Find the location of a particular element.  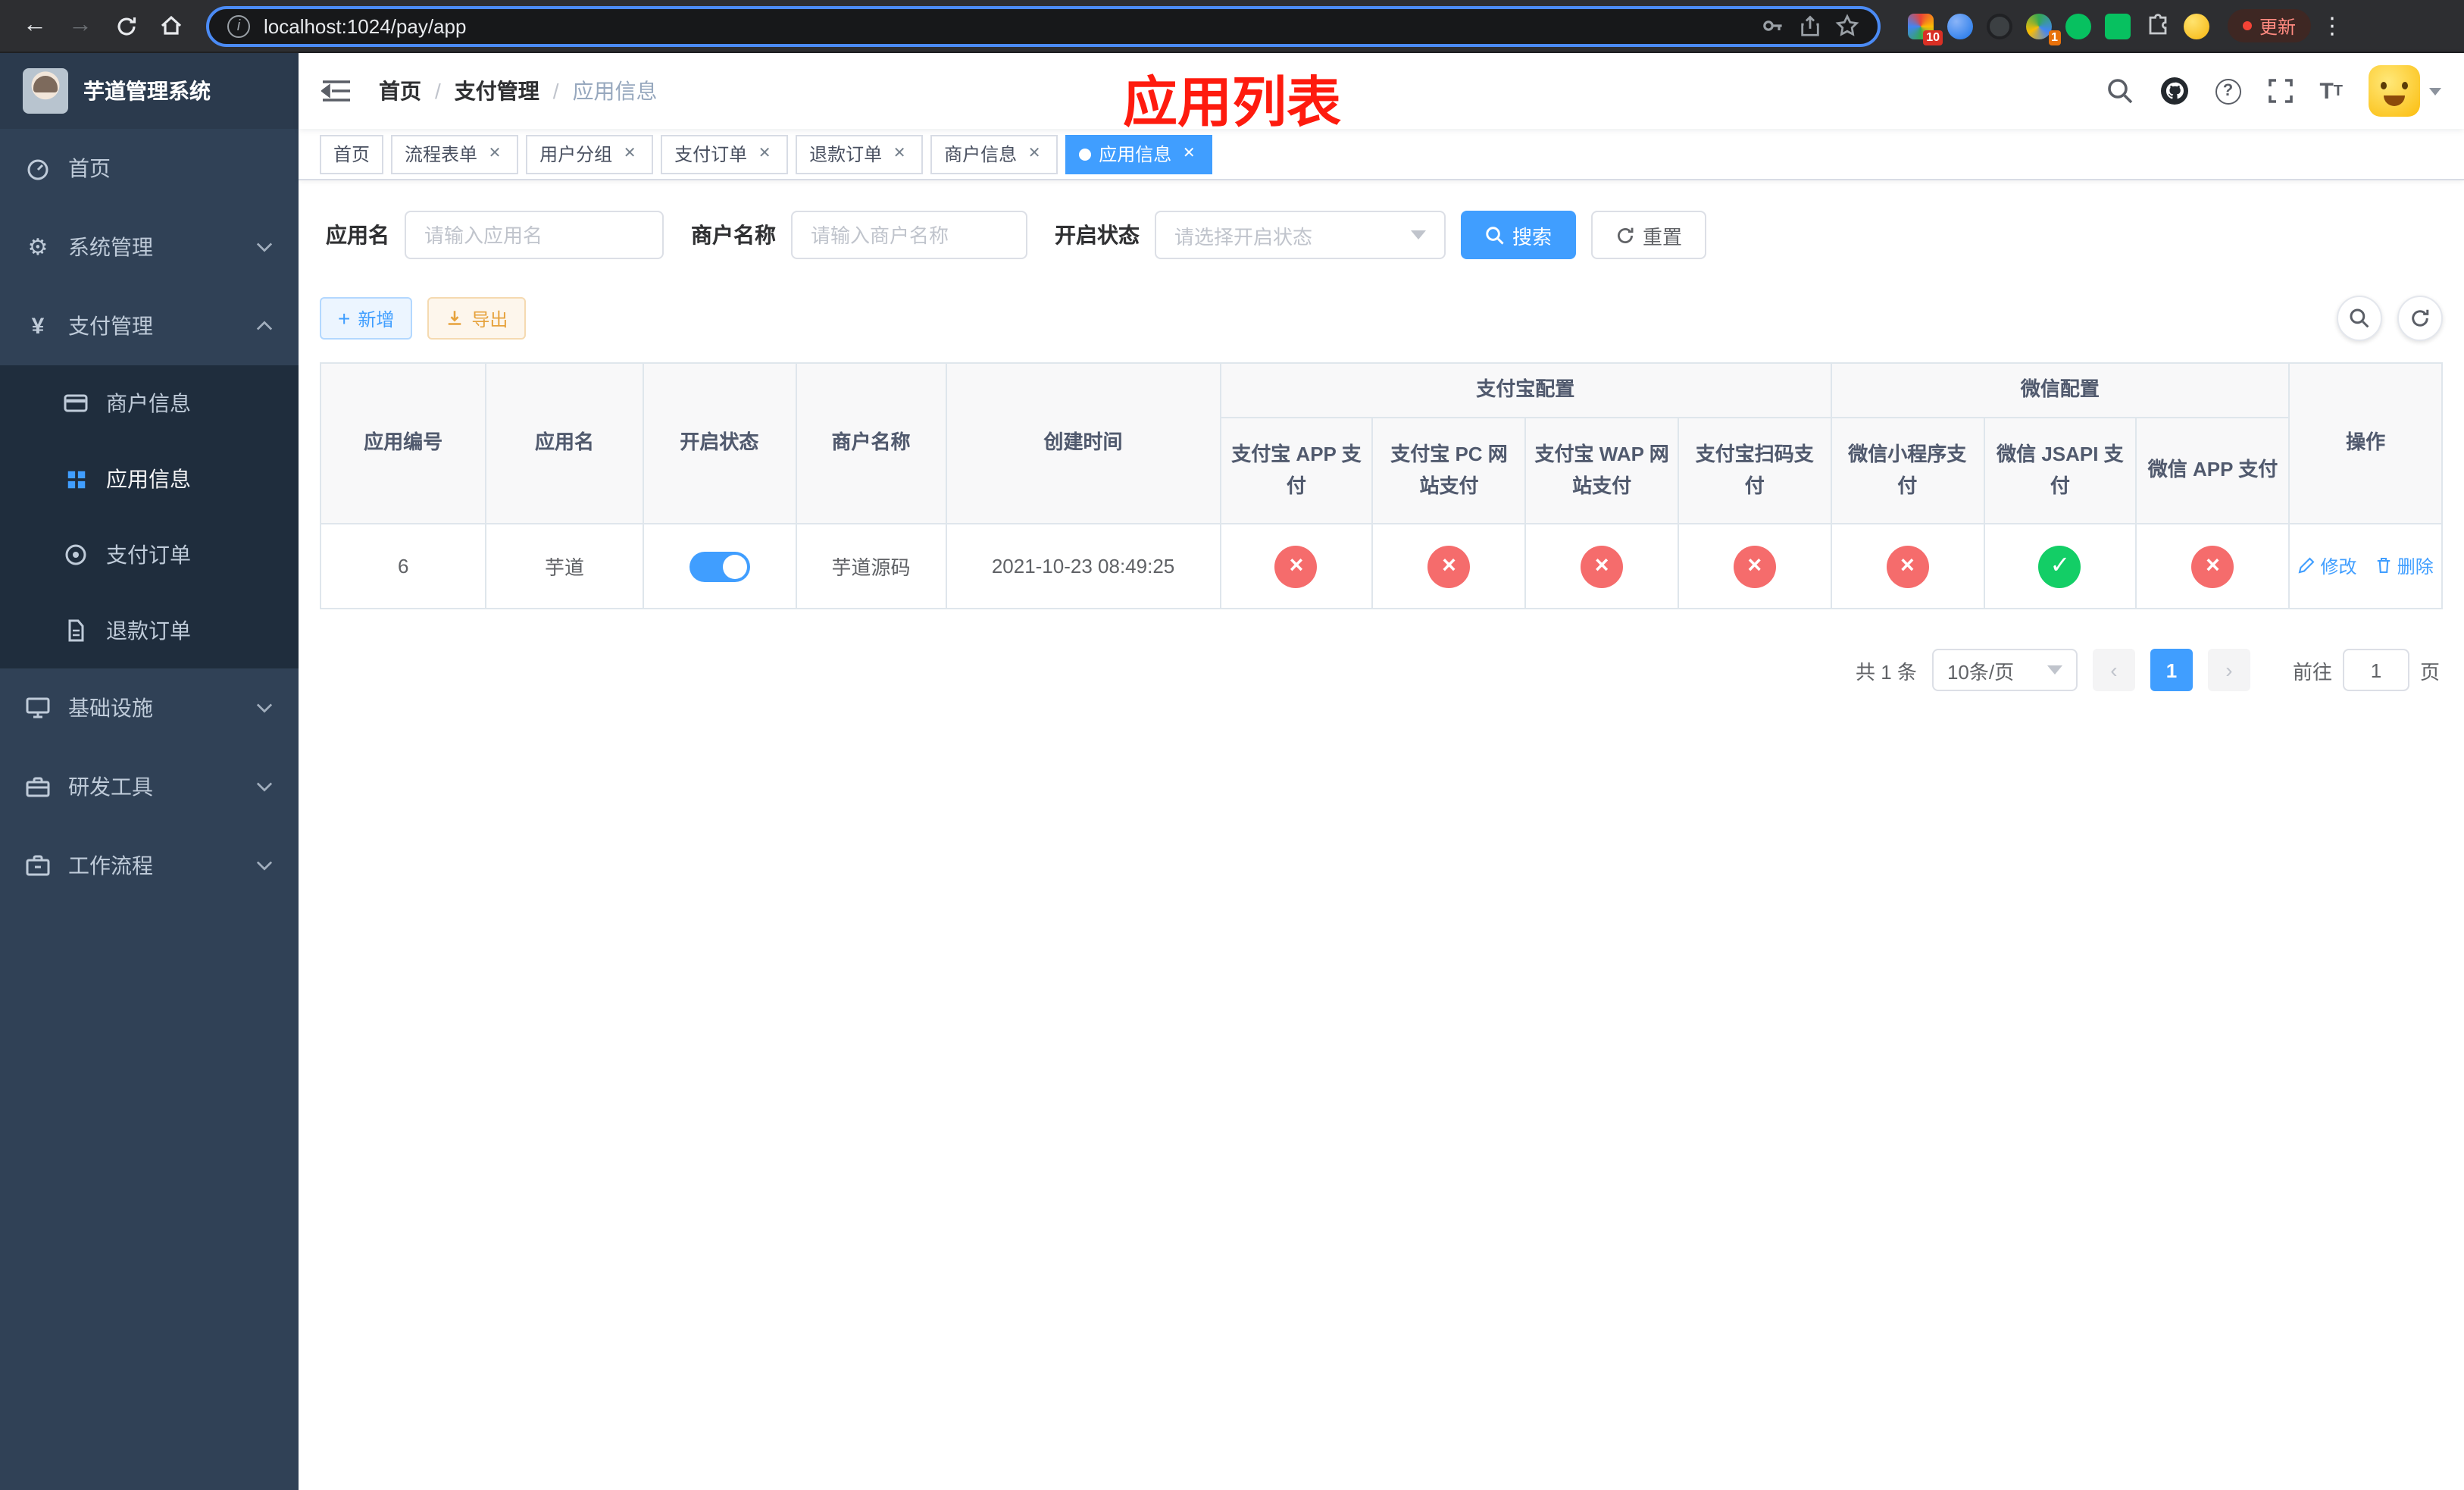

tab-label: 流程表单 is located at coordinates (441, 154).